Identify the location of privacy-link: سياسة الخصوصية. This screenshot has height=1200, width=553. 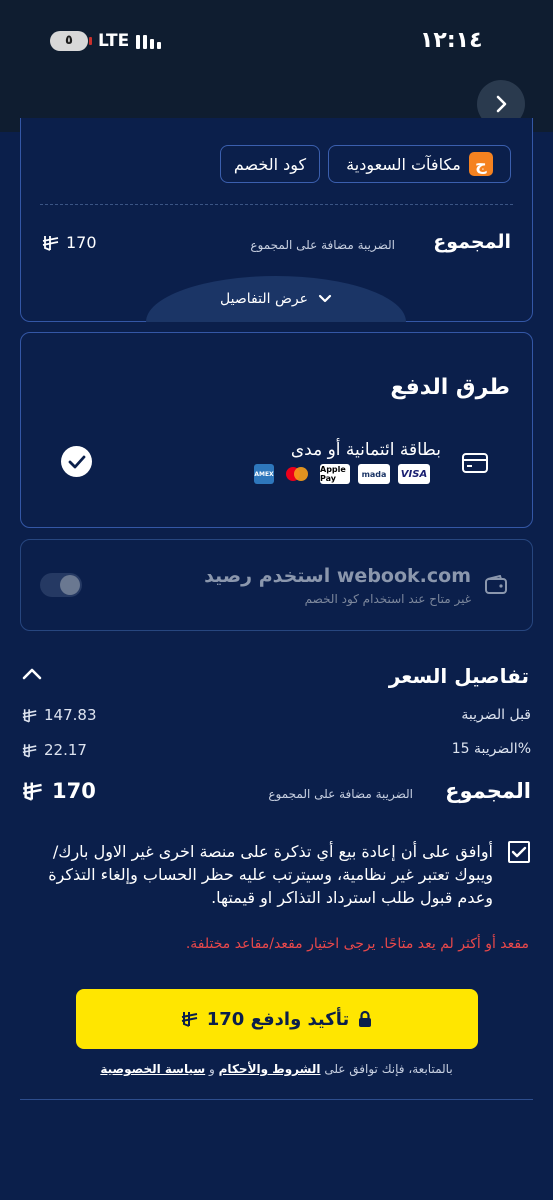
(152, 1069).